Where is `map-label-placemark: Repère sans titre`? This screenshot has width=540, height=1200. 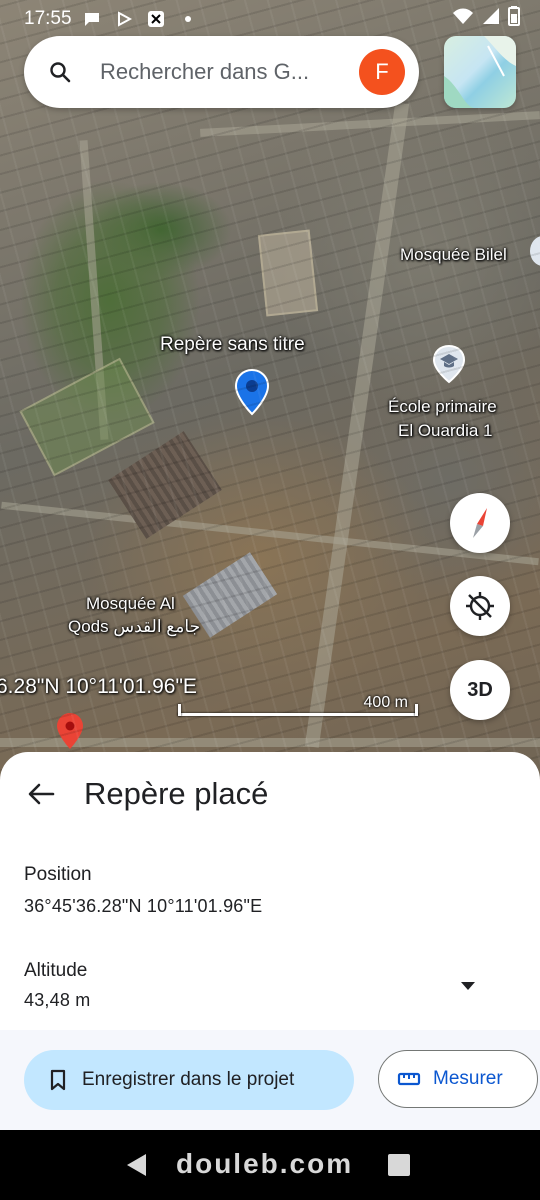
map-label-placemark: Repère sans titre is located at coordinates (232, 345).